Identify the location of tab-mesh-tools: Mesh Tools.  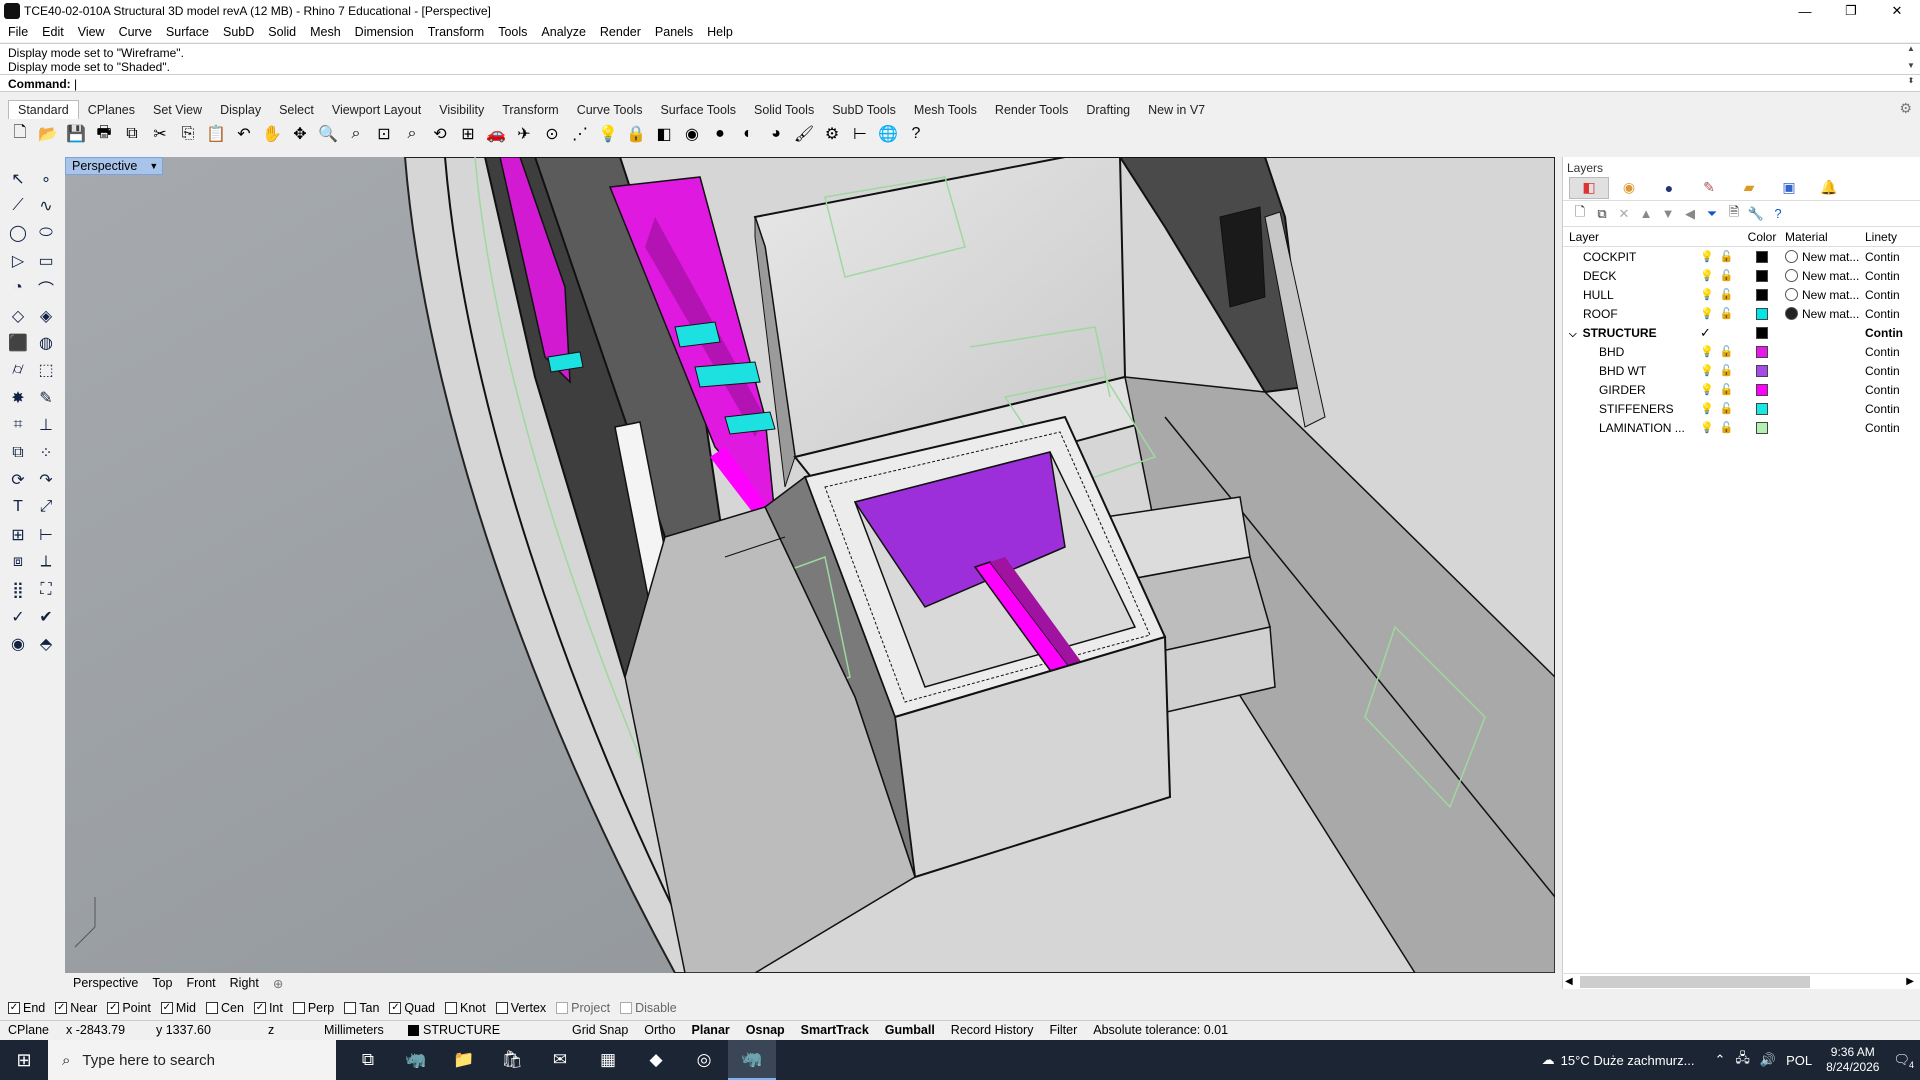
(945, 110).